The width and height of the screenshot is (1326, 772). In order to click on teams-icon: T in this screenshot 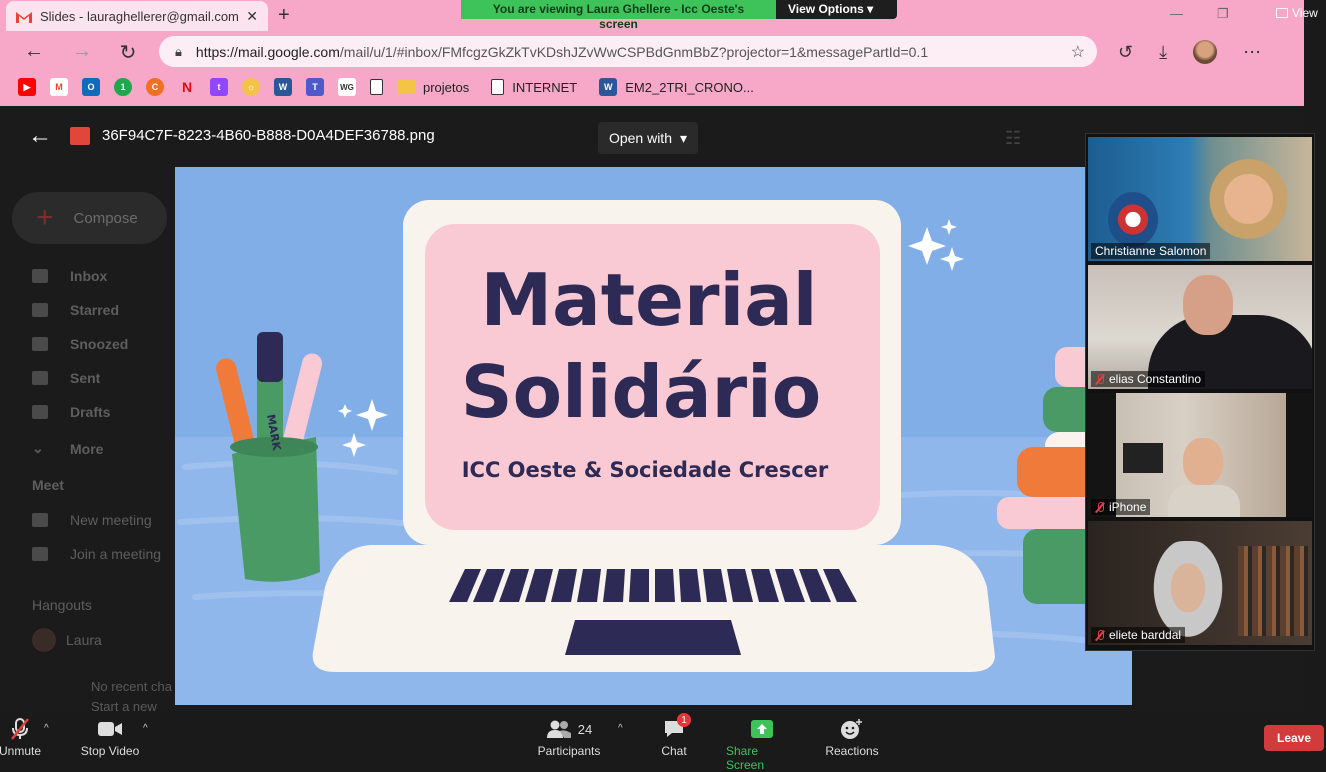, I will do `click(315, 87)`.